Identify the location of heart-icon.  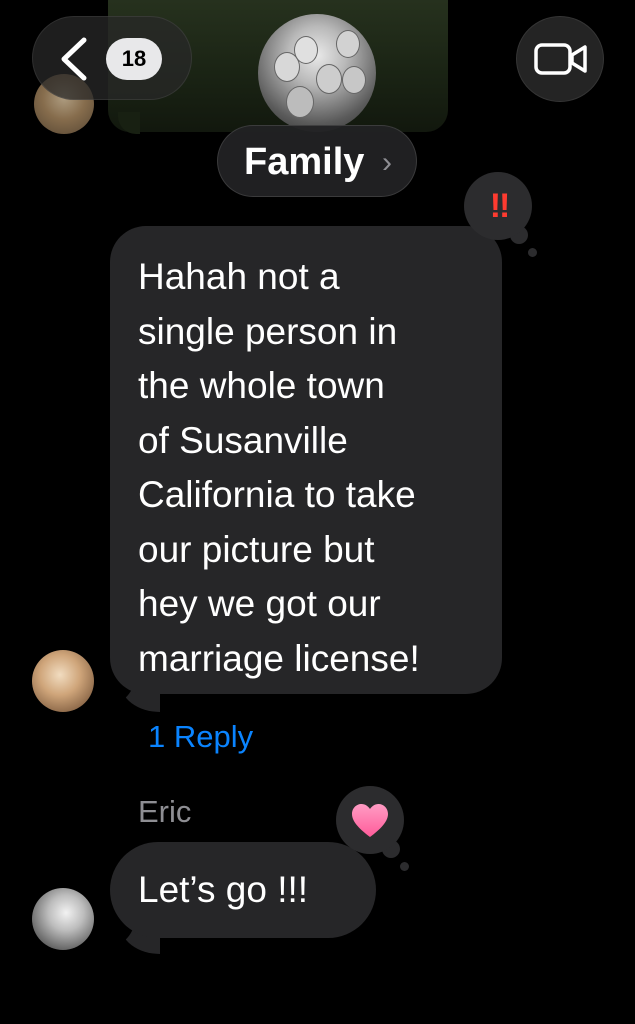
(370, 820).